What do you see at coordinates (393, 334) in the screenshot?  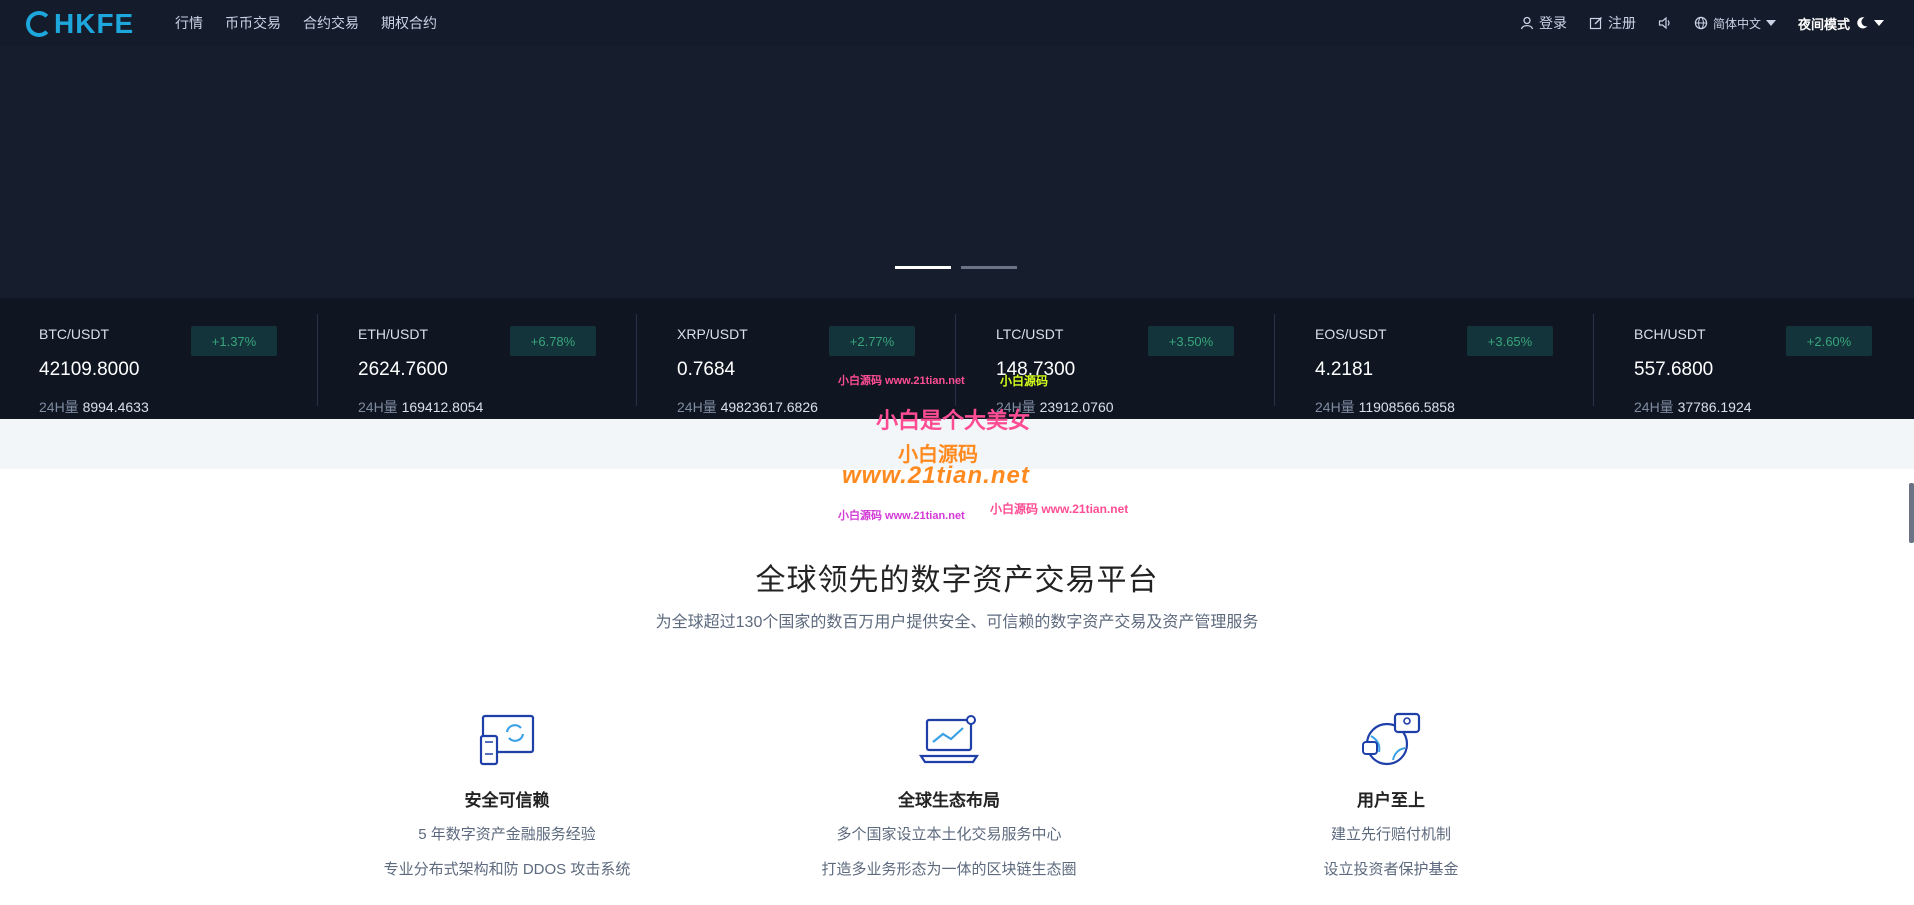 I see `ticker-pair: ETH/USDT` at bounding box center [393, 334].